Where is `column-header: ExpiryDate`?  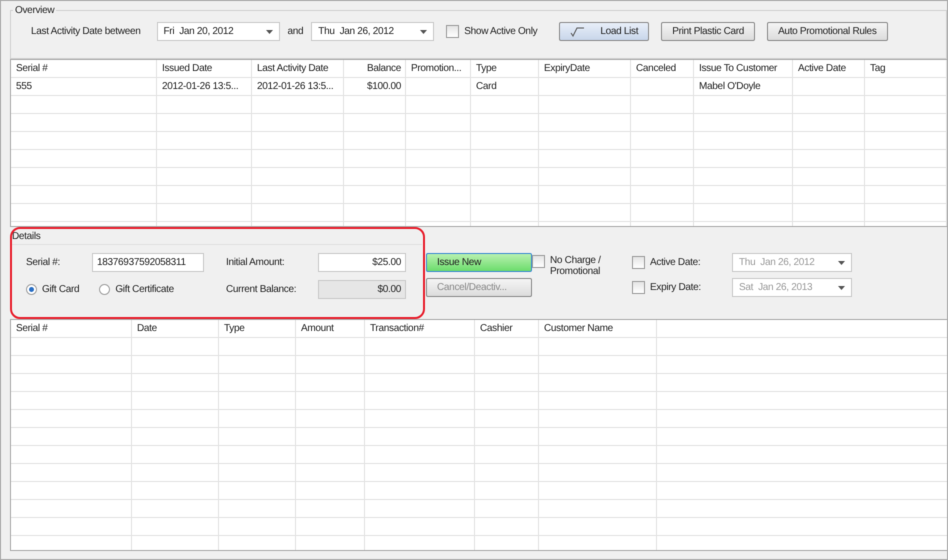
column-header: ExpiryDate is located at coordinates (585, 69).